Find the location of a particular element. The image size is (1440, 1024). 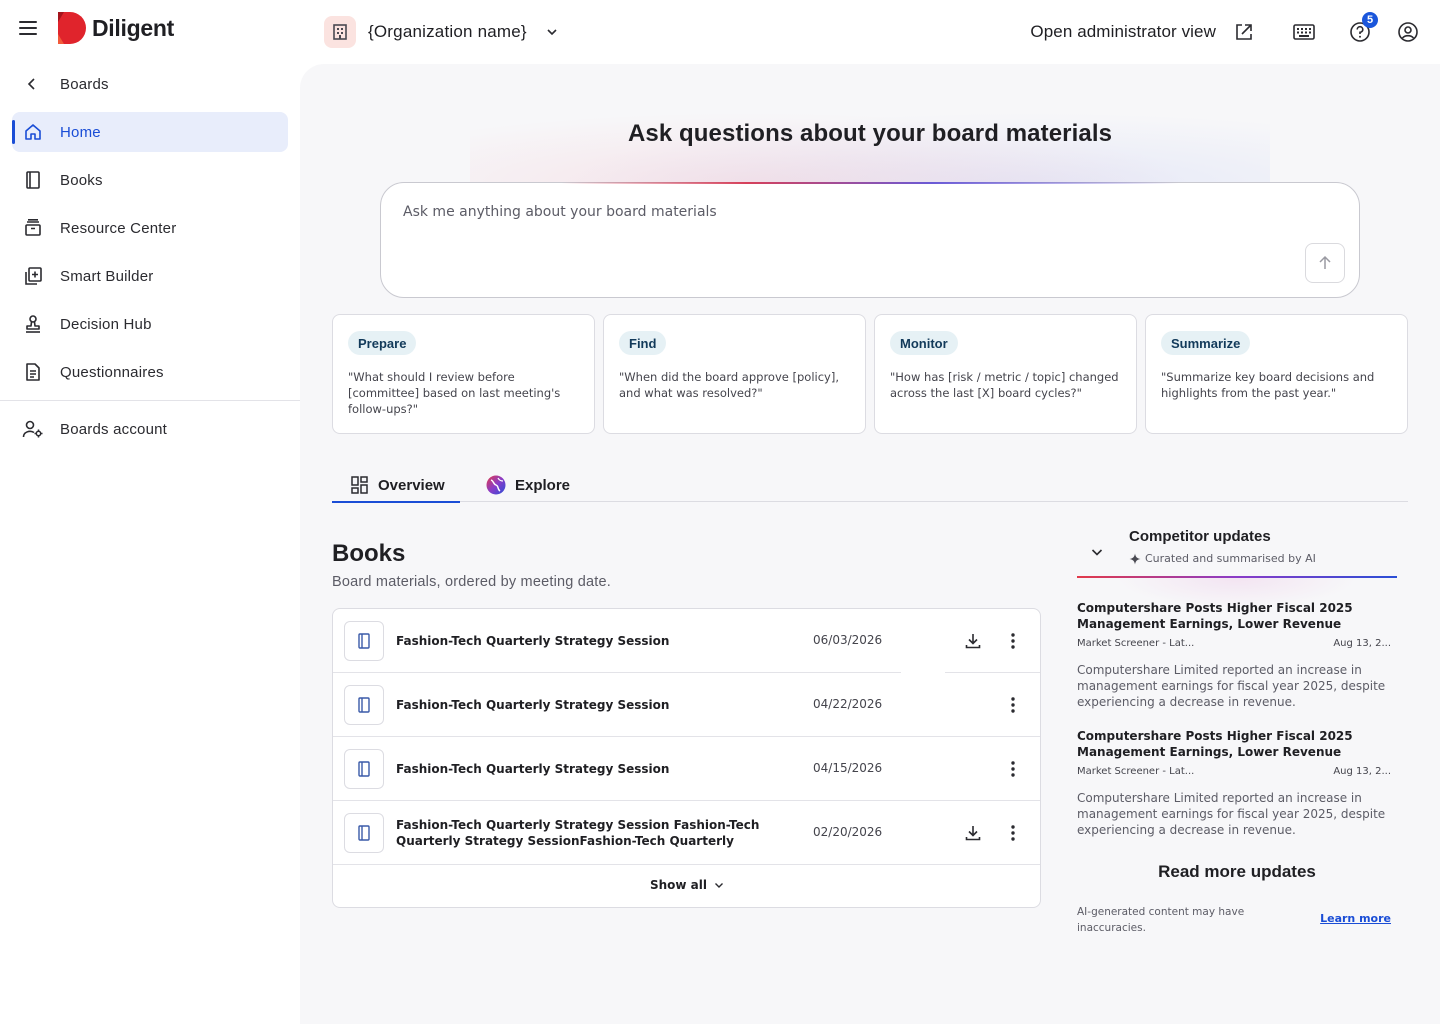

tab-explore: Explore is located at coordinates (527, 485).